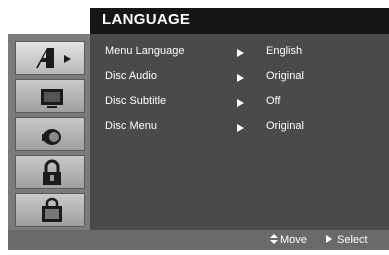 The width and height of the screenshot is (389, 255). I want to click on setting-row-disc-subtitle: Disc Subtitle Off, so click(239, 102).